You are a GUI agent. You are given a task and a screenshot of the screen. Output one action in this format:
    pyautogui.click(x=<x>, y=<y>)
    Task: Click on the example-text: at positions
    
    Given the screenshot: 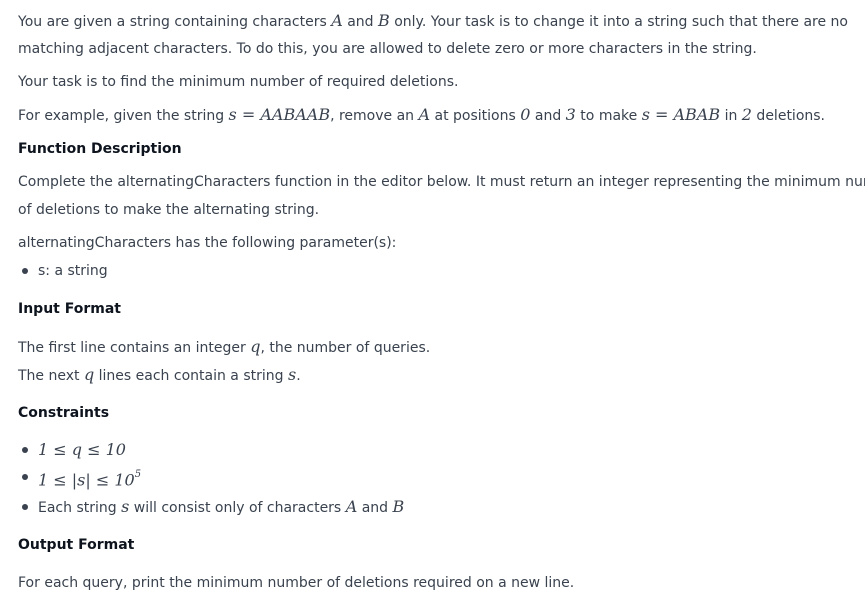 What is the action you would take?
    pyautogui.click(x=475, y=116)
    